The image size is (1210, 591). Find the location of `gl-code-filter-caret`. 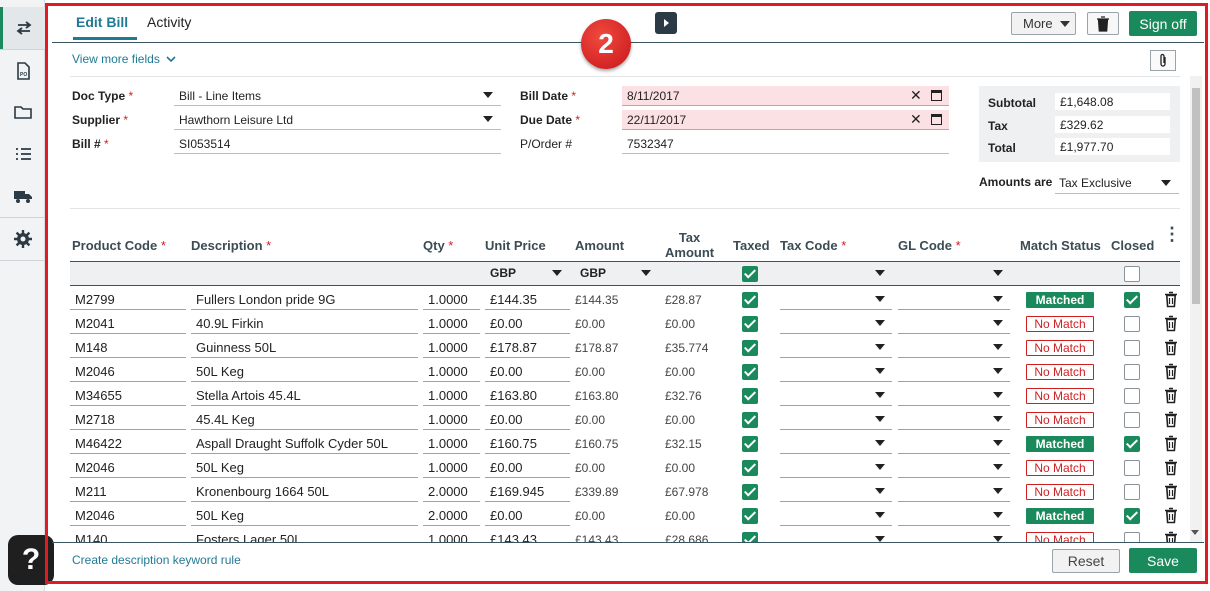

gl-code-filter-caret is located at coordinates (998, 273).